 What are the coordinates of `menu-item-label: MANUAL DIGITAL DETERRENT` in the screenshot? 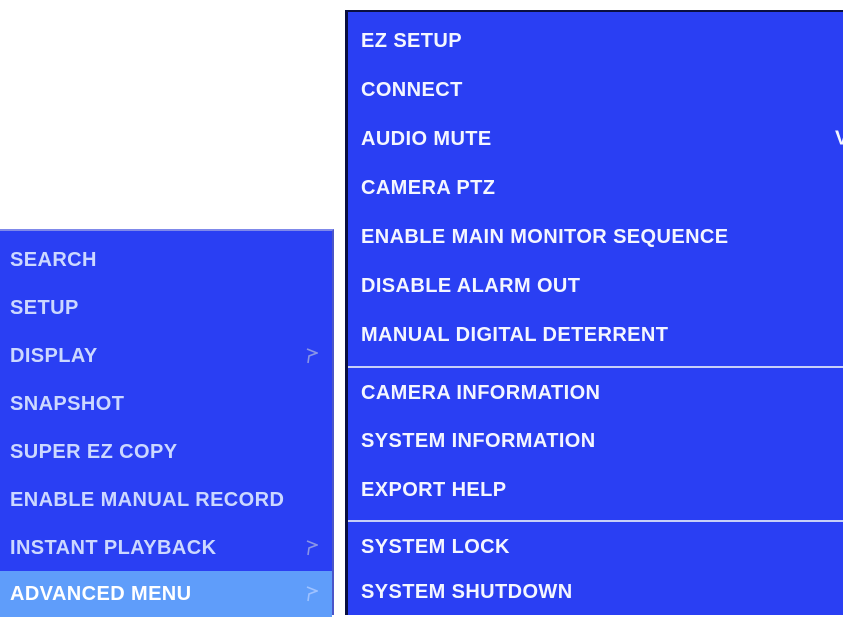 It's located at (515, 334).